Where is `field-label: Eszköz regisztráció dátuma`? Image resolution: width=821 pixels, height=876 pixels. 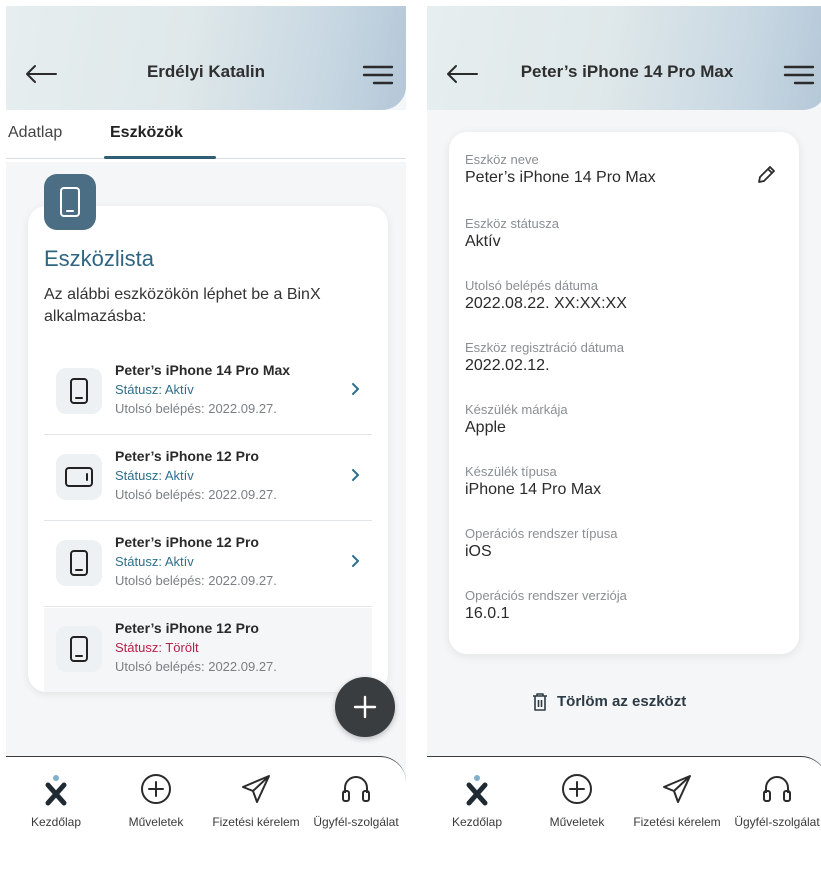
field-label: Eszköz regisztráció dátuma is located at coordinates (544, 347).